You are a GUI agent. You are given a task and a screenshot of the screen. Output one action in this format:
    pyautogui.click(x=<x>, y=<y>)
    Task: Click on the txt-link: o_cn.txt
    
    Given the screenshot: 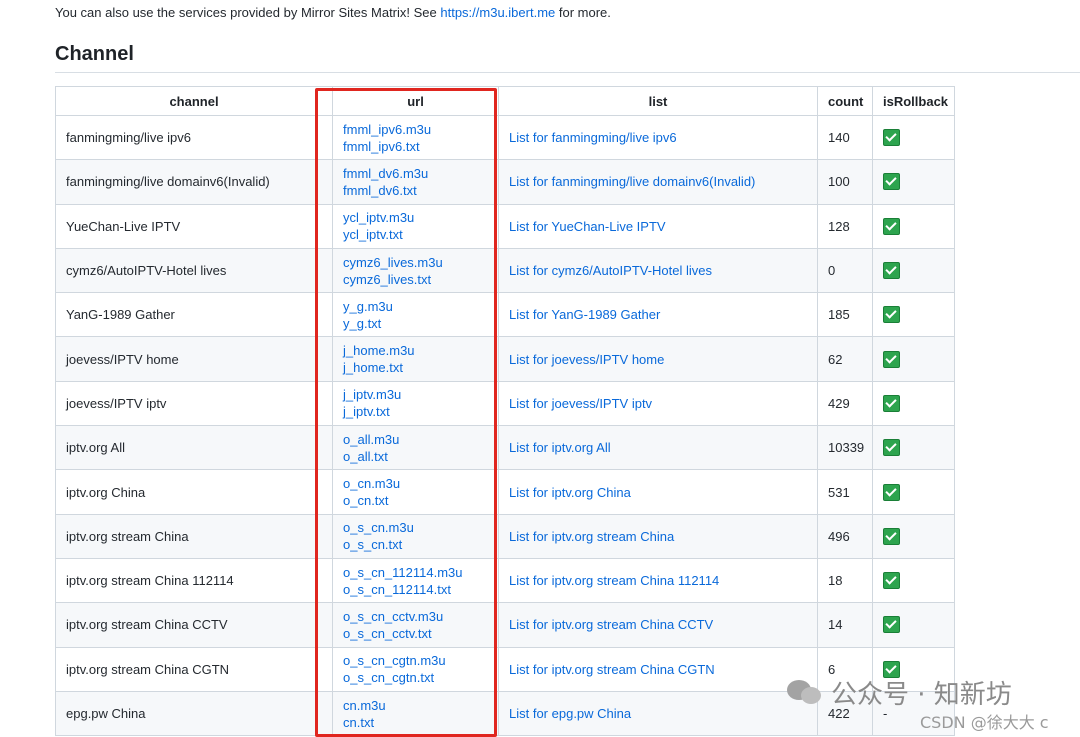 What is the action you would take?
    pyautogui.click(x=415, y=500)
    